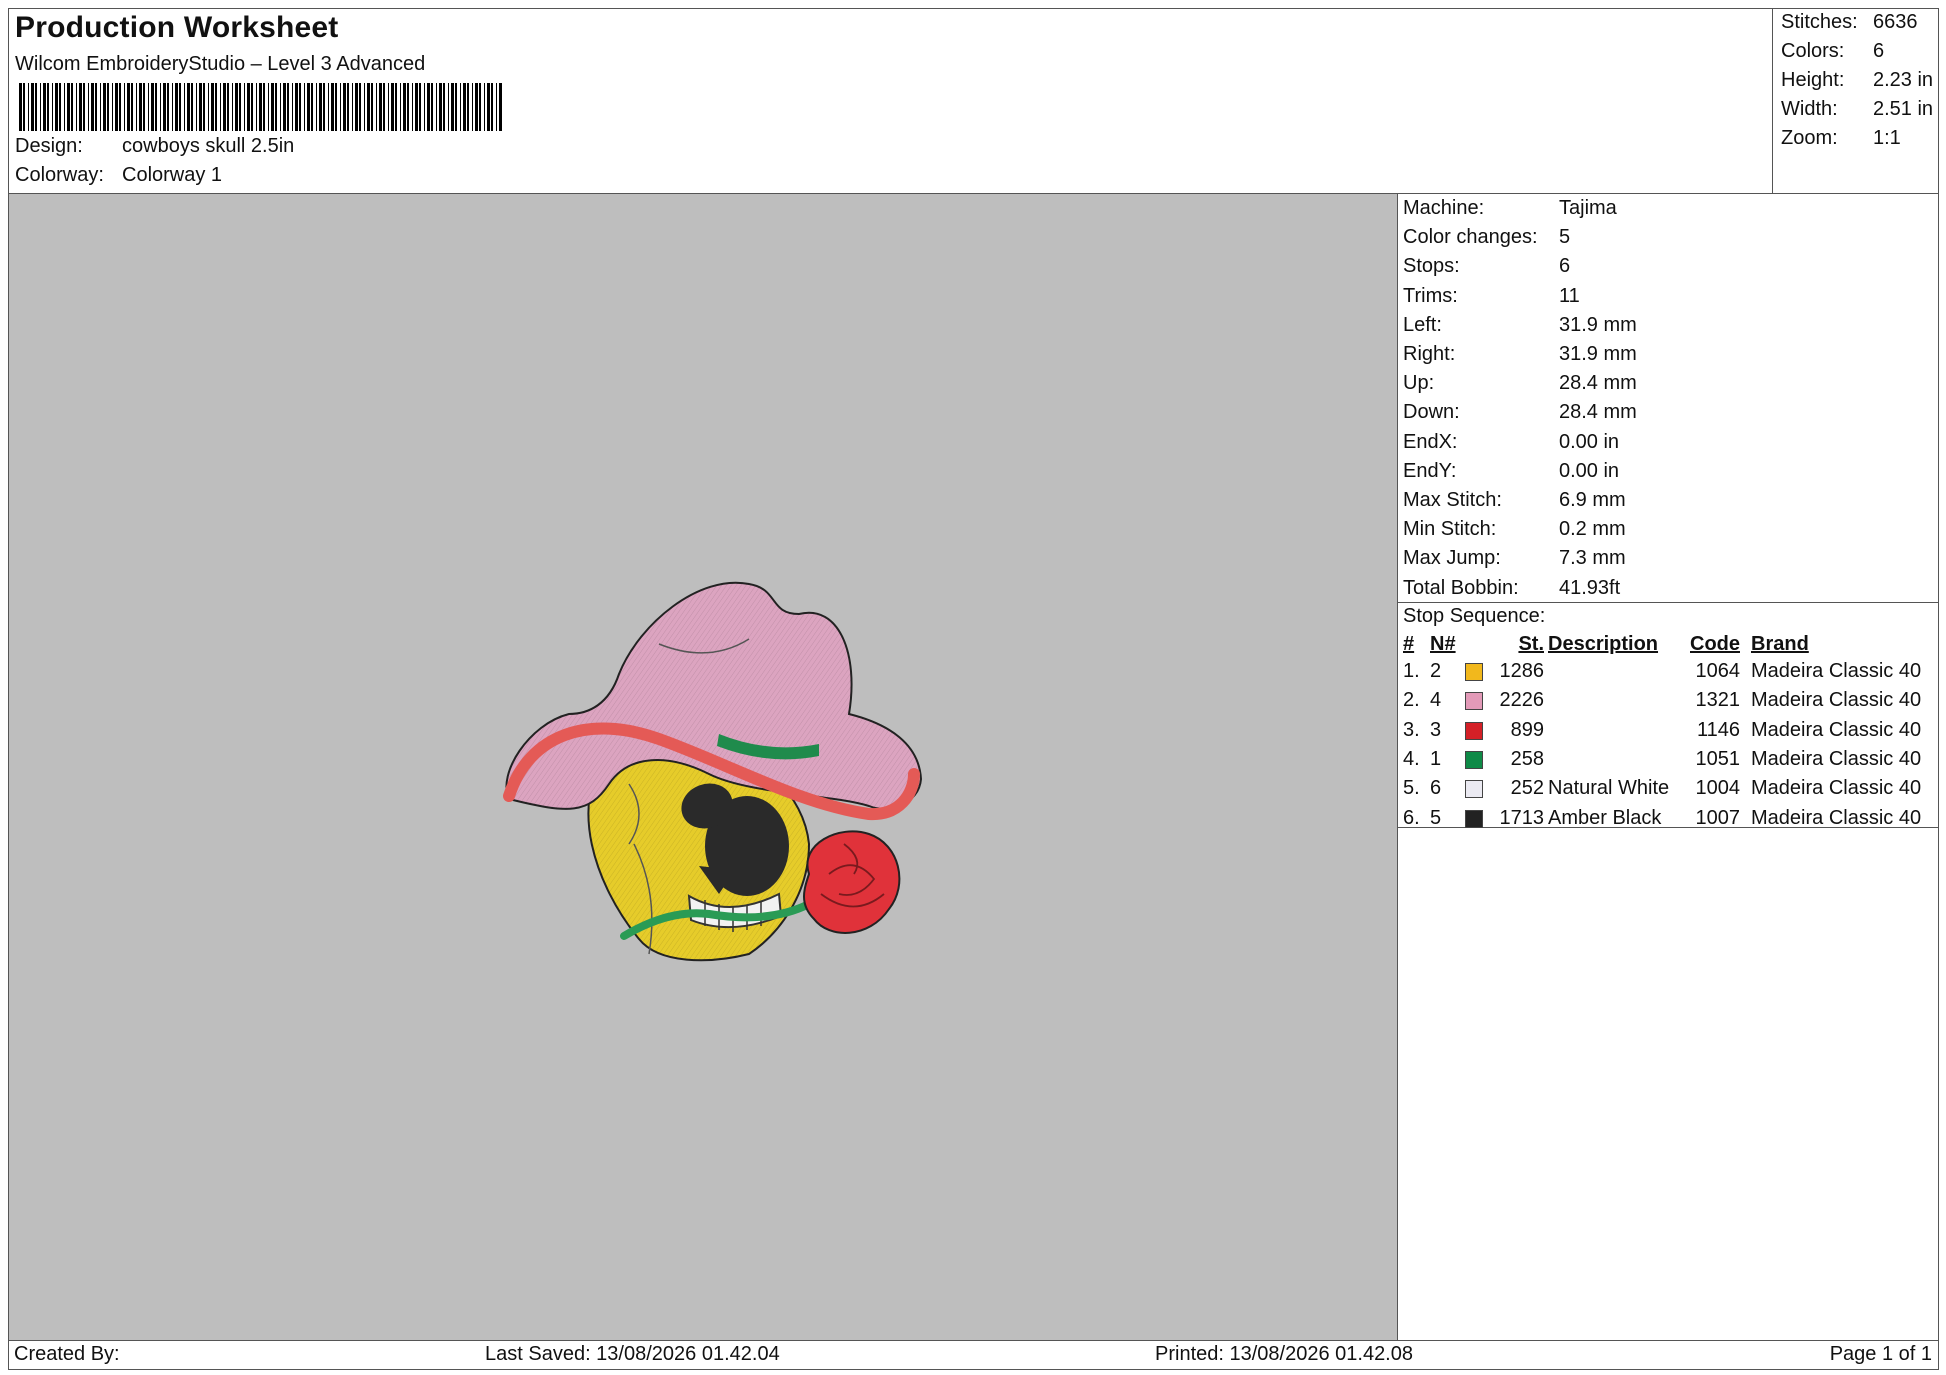 Image resolution: width=1946 pixels, height=1375 pixels. What do you see at coordinates (1511, 474) in the screenshot?
I see `info-row: EndY: 0.00 in` at bounding box center [1511, 474].